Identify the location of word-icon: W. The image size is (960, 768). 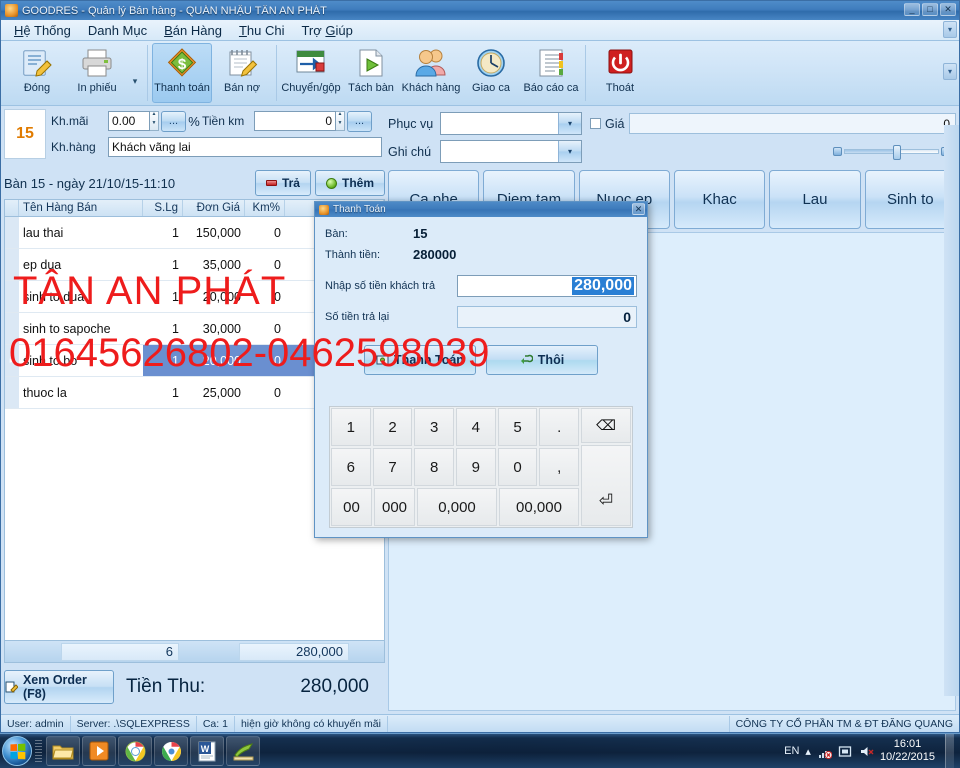
(207, 751).